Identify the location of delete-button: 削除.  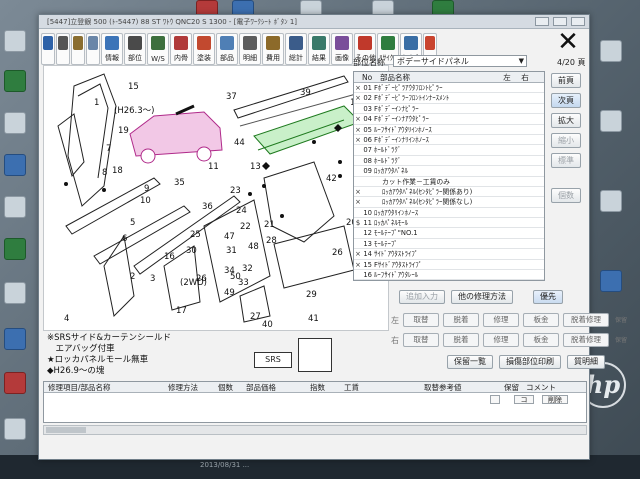
(555, 399).